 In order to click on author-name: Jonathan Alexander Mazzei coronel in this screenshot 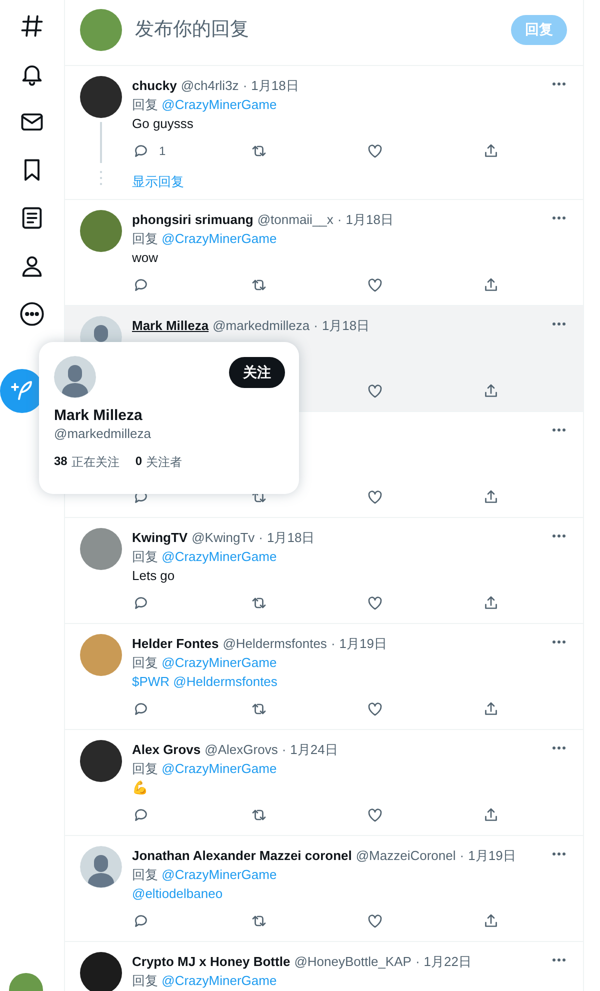, I will do `click(242, 855)`.